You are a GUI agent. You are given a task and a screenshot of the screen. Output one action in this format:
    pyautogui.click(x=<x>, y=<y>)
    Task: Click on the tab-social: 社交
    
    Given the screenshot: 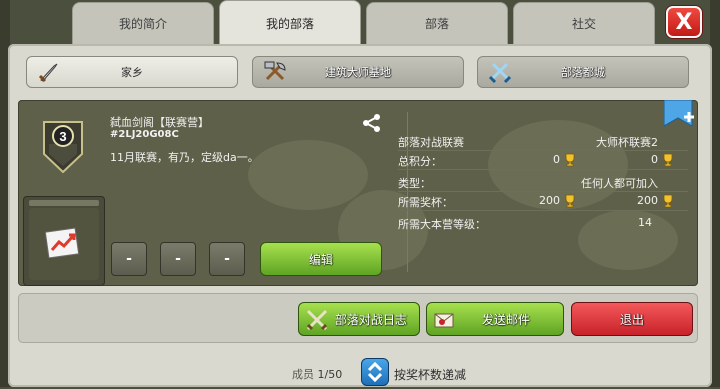 What is the action you would take?
    pyautogui.click(x=584, y=23)
    